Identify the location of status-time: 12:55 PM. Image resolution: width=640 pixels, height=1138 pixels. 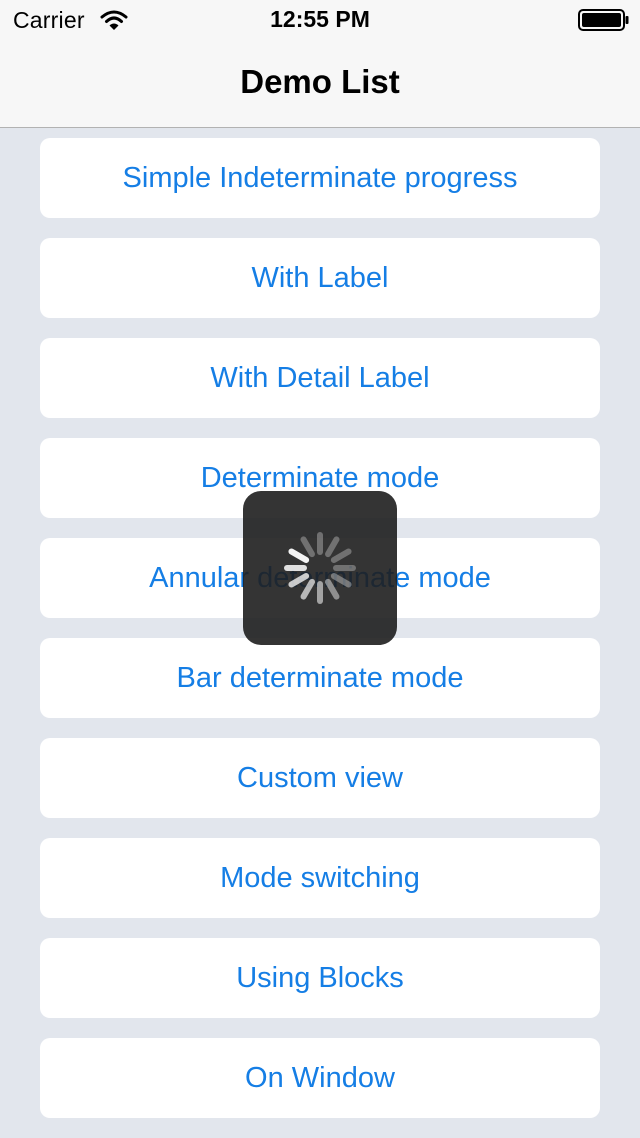
(320, 19).